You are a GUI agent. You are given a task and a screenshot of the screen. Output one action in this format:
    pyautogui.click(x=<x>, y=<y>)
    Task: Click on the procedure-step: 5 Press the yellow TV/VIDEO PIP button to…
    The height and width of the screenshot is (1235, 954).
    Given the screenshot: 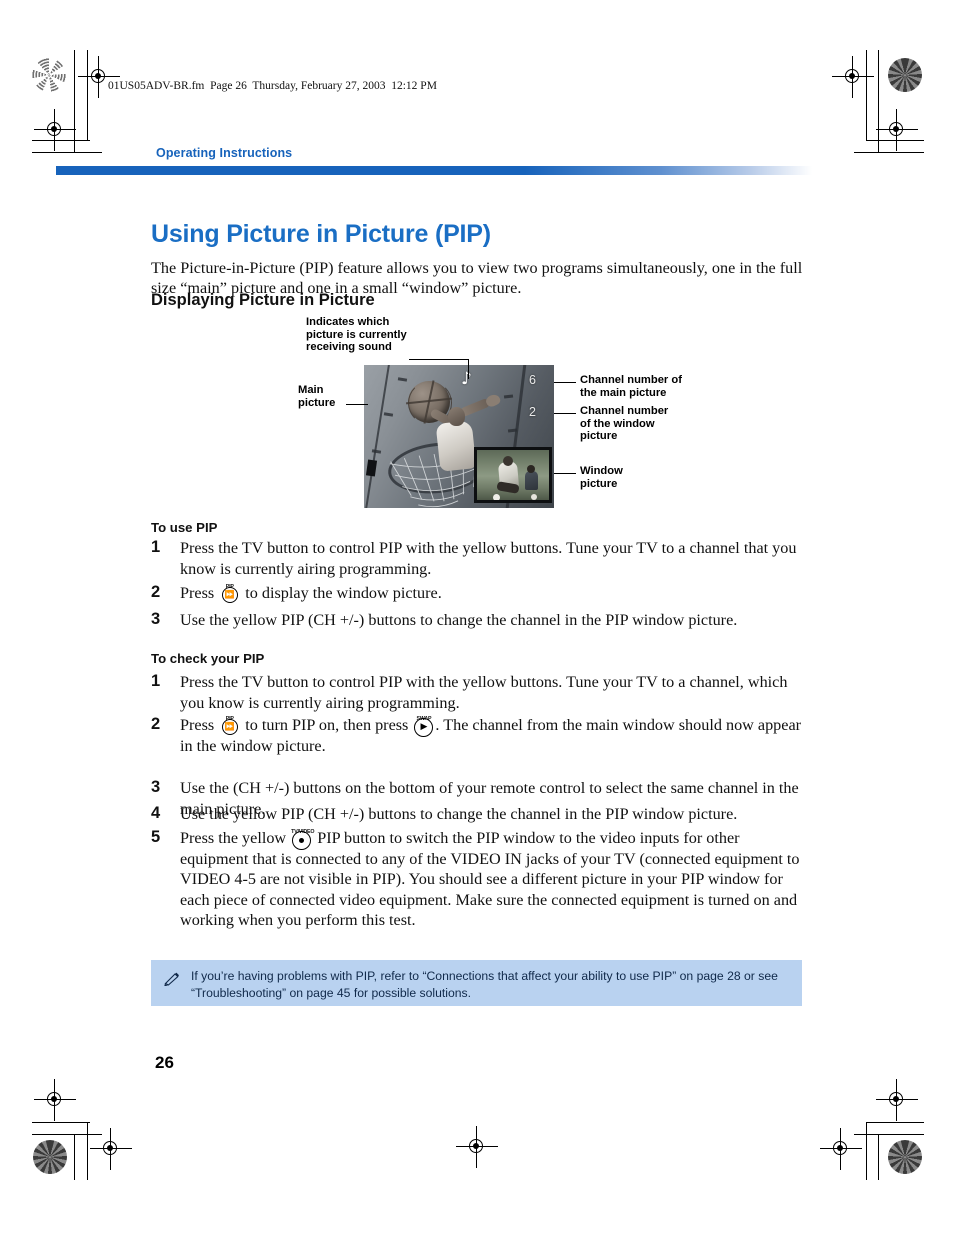 What is the action you would take?
    pyautogui.click(x=477, y=879)
    